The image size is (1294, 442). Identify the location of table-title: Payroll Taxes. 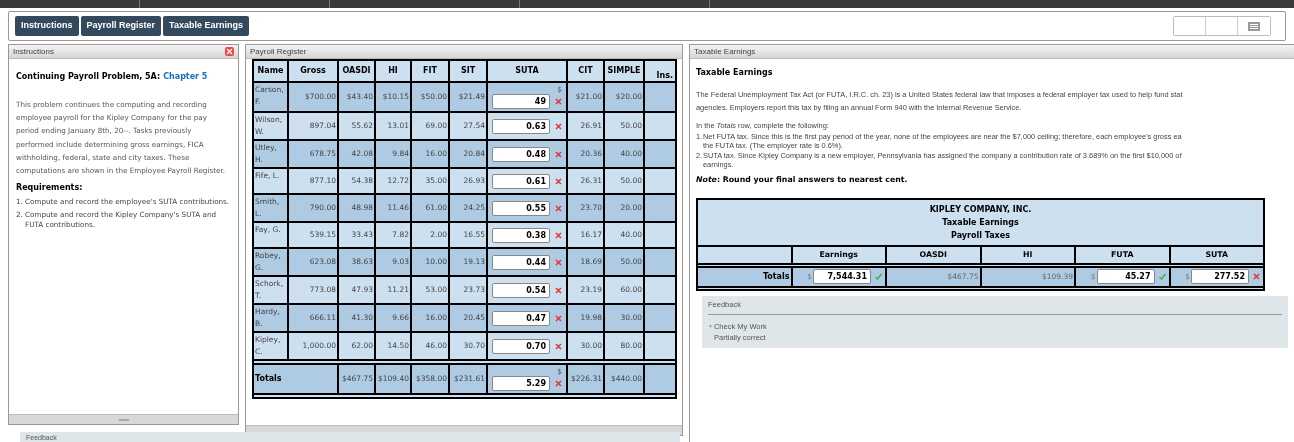
(980, 235).